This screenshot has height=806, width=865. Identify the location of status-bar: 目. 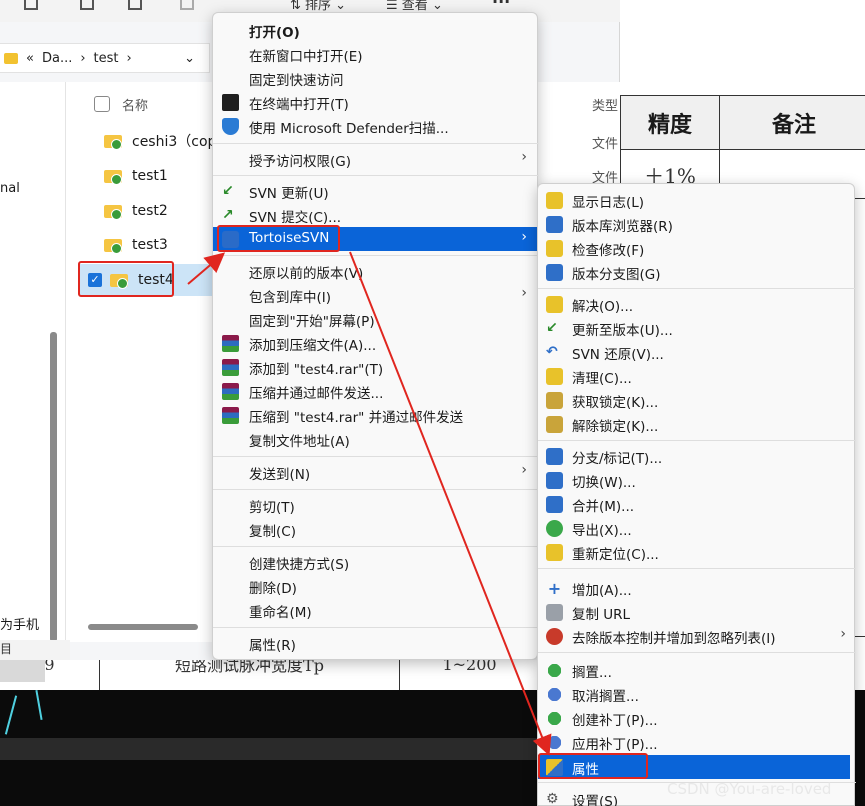
(35, 650).